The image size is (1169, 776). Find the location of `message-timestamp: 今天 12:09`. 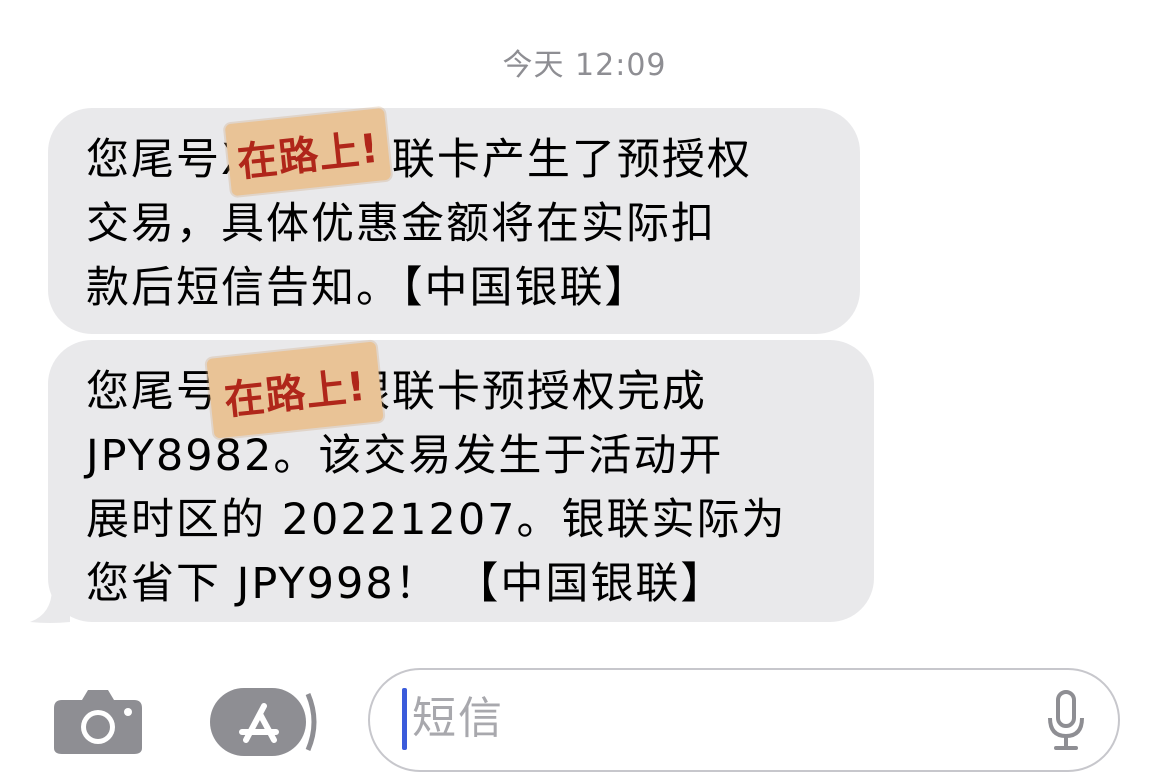

message-timestamp: 今天 12:09 is located at coordinates (584, 65).